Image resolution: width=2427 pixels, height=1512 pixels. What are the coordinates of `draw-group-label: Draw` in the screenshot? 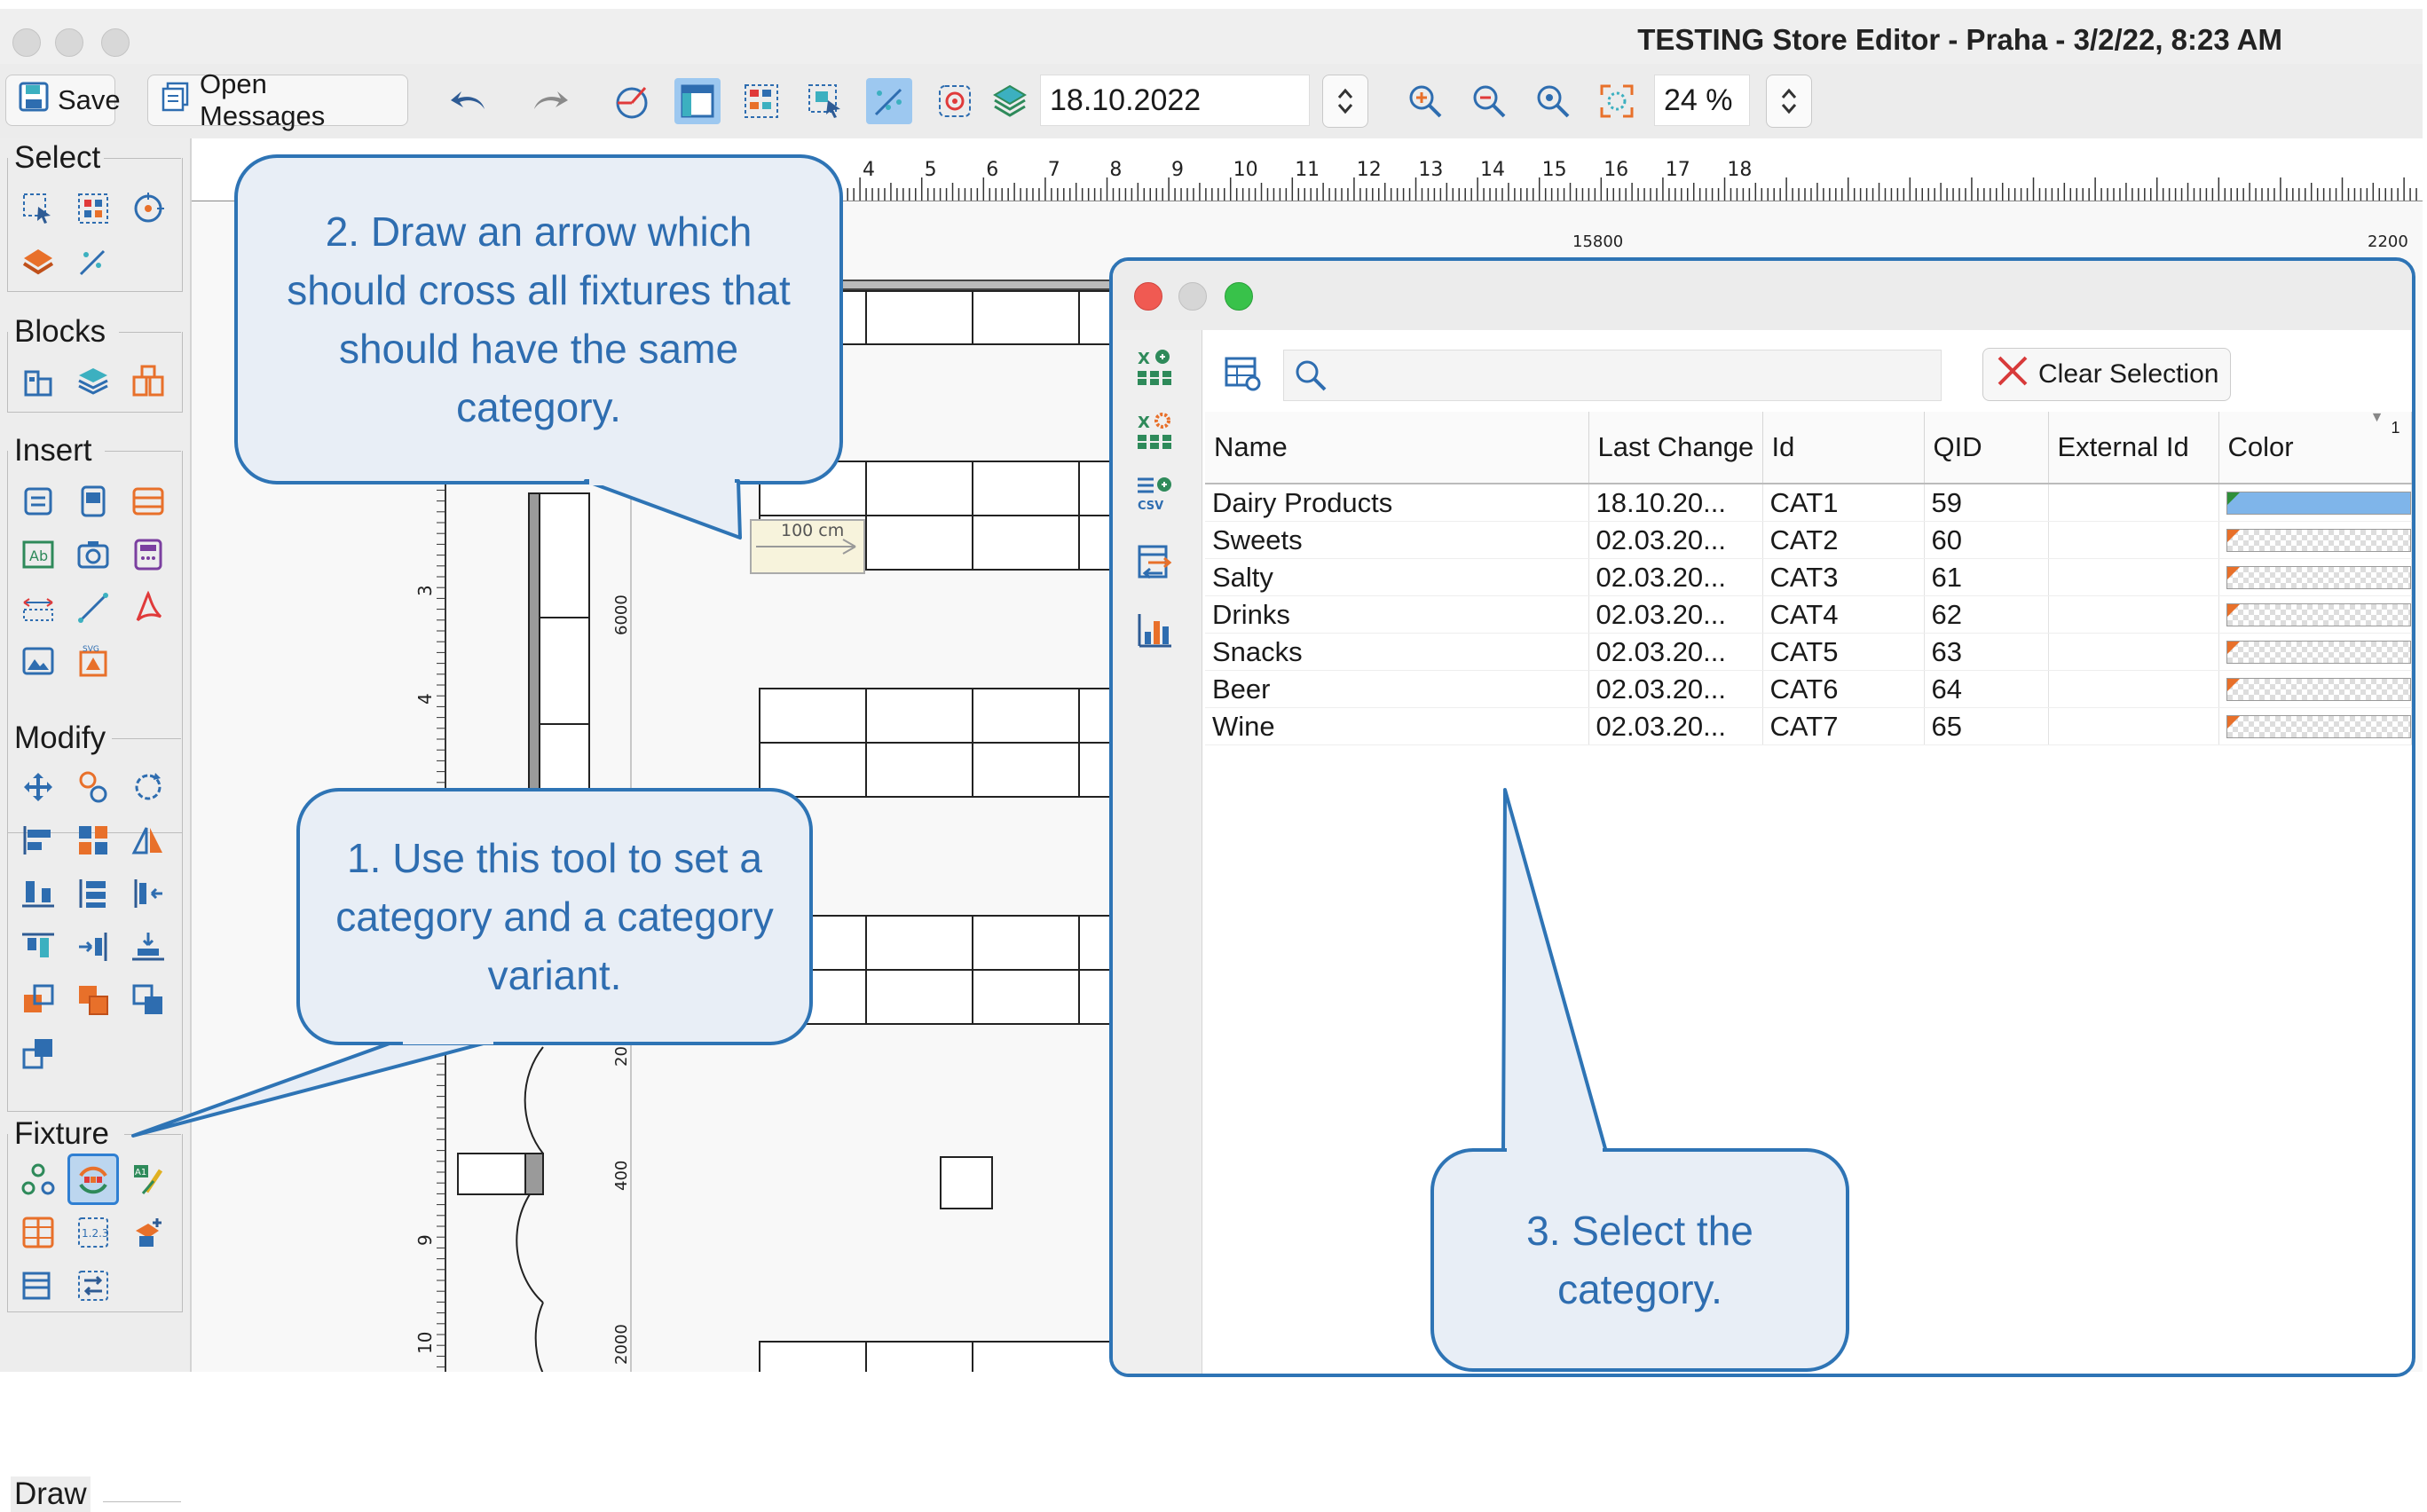 It's located at (51, 1494).